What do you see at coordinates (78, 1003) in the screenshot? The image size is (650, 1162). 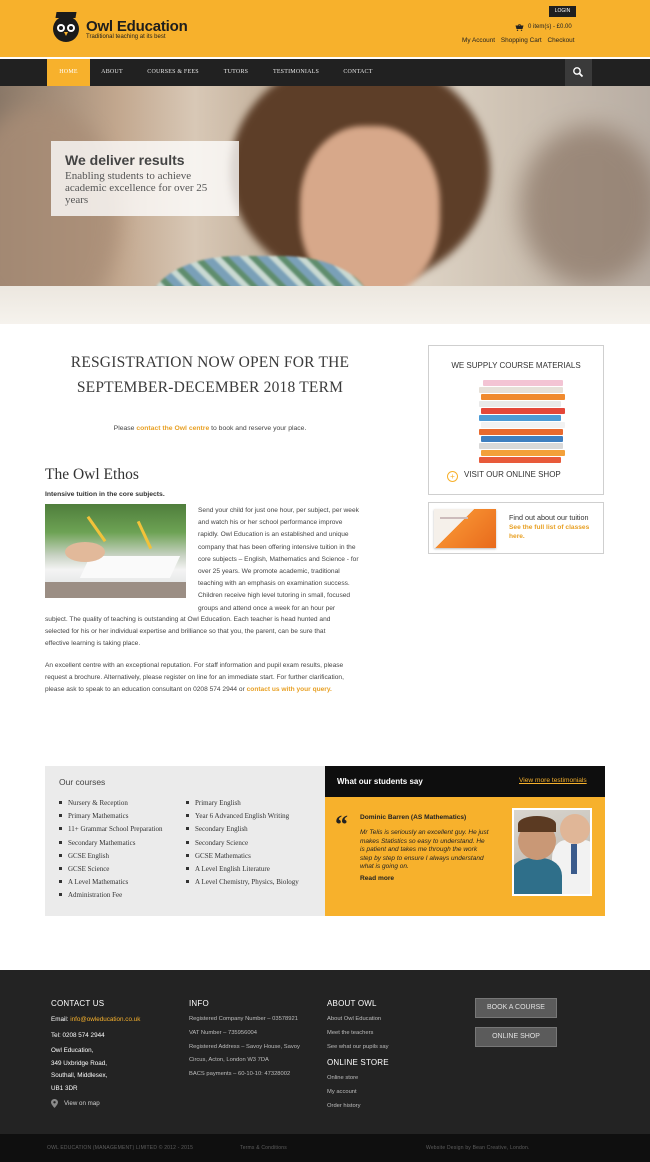 I see `footer-contact-title: CONTACT US` at bounding box center [78, 1003].